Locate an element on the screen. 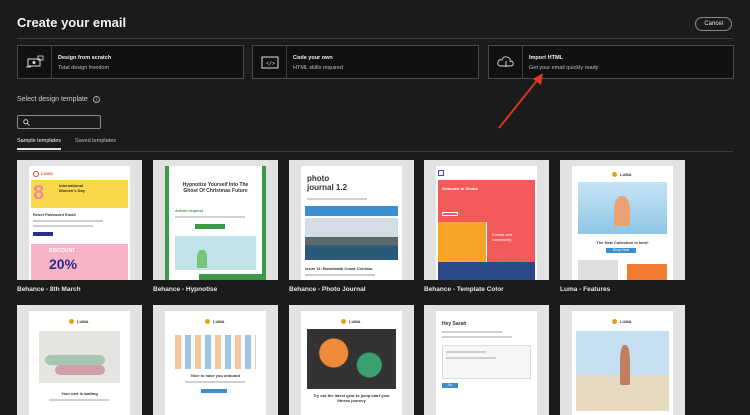 This screenshot has width=750, height=415. template-card-luma-beach: LUMA is located at coordinates (622, 360).